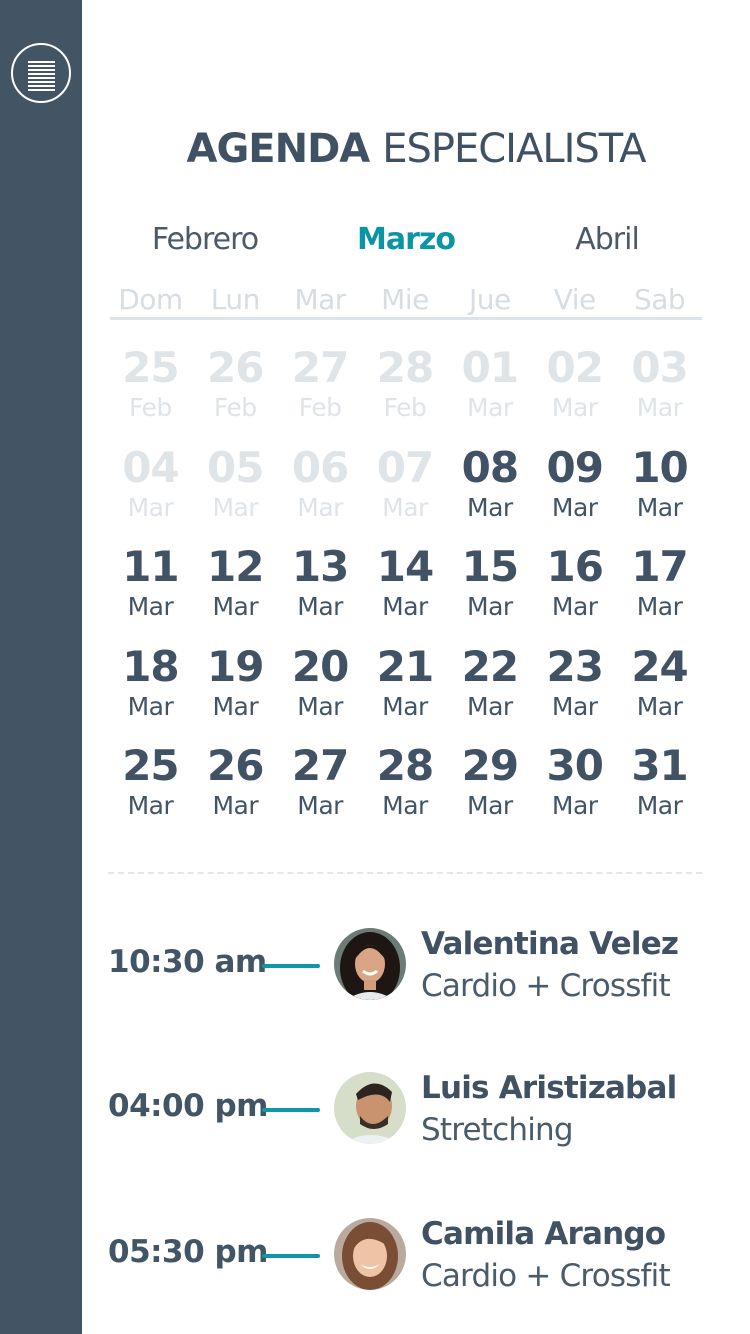  Describe the element at coordinates (235, 591) in the screenshot. I see `calendar-day: 12 Mar` at that location.